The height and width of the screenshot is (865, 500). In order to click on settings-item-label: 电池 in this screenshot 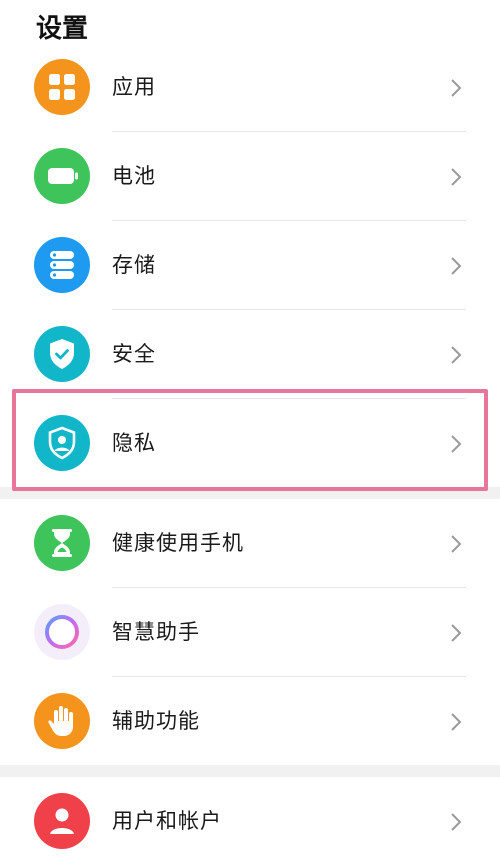, I will do `click(134, 176)`.